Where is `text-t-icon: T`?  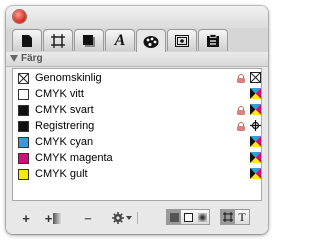
text-t-icon: T is located at coordinates (242, 216).